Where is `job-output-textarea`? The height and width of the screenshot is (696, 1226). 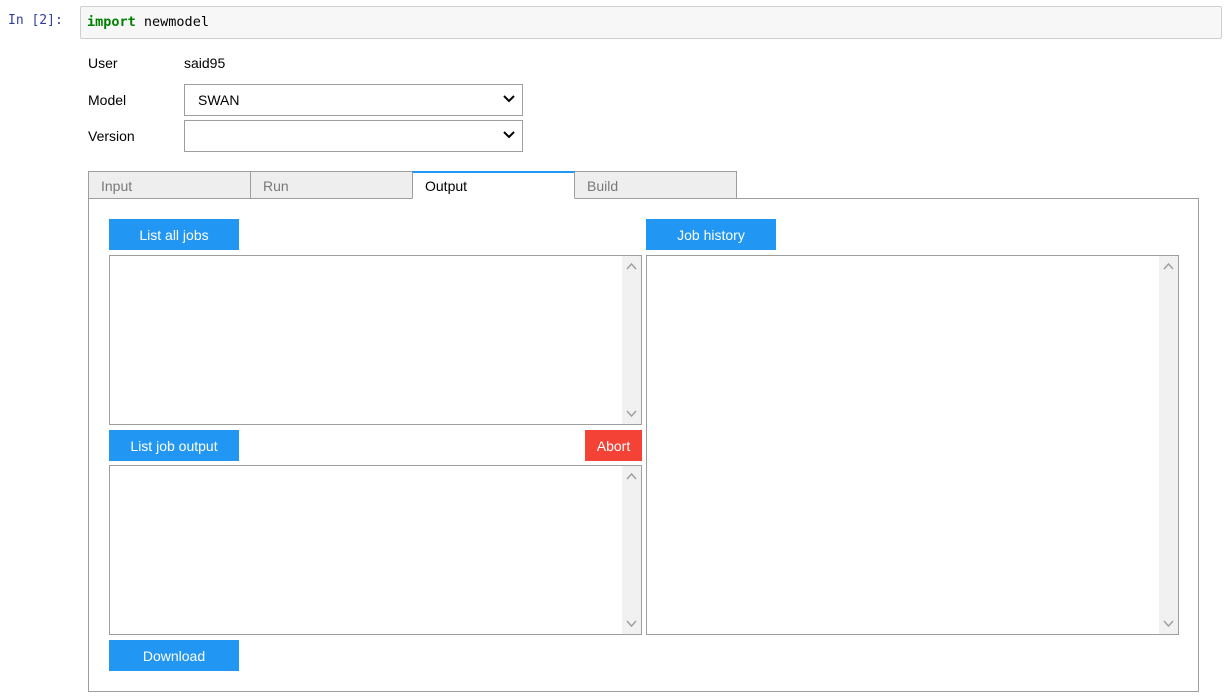 job-output-textarea is located at coordinates (375, 550).